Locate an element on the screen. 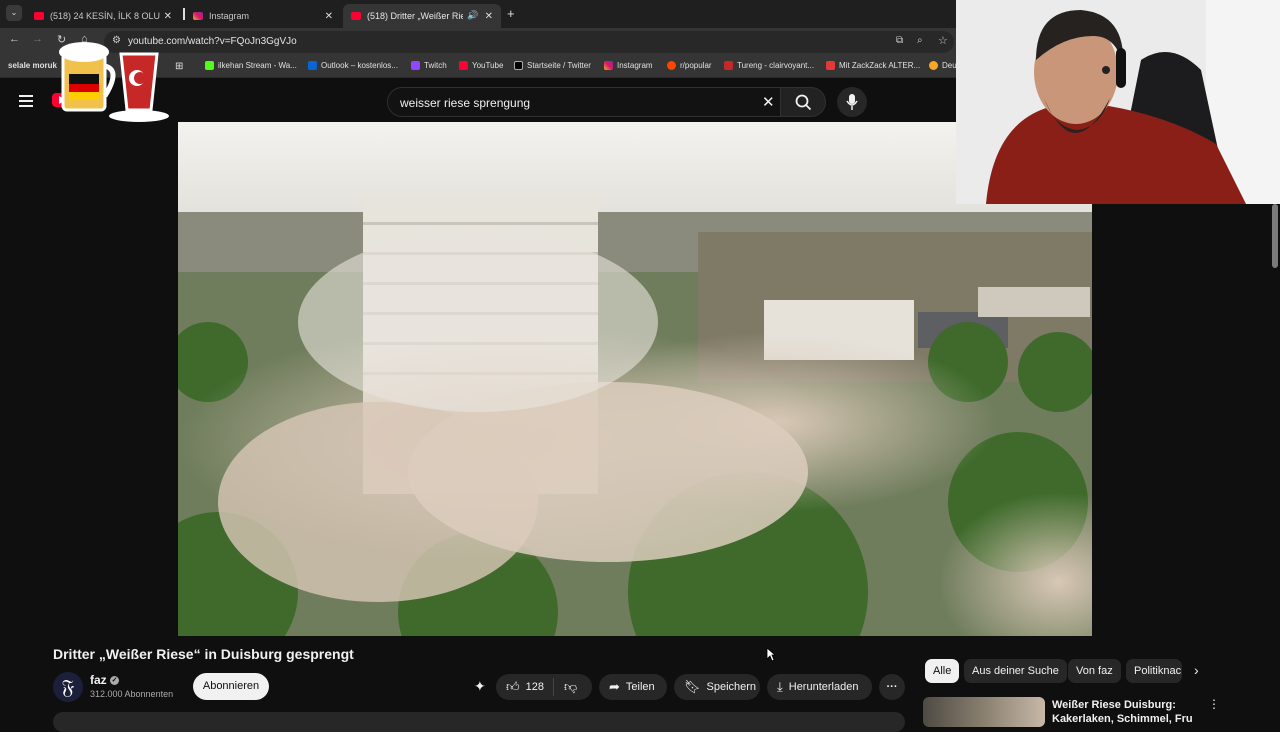 This screenshot has height=732, width=1280. youtube-header: weisser riese sprengung ✕ is located at coordinates (478, 83).